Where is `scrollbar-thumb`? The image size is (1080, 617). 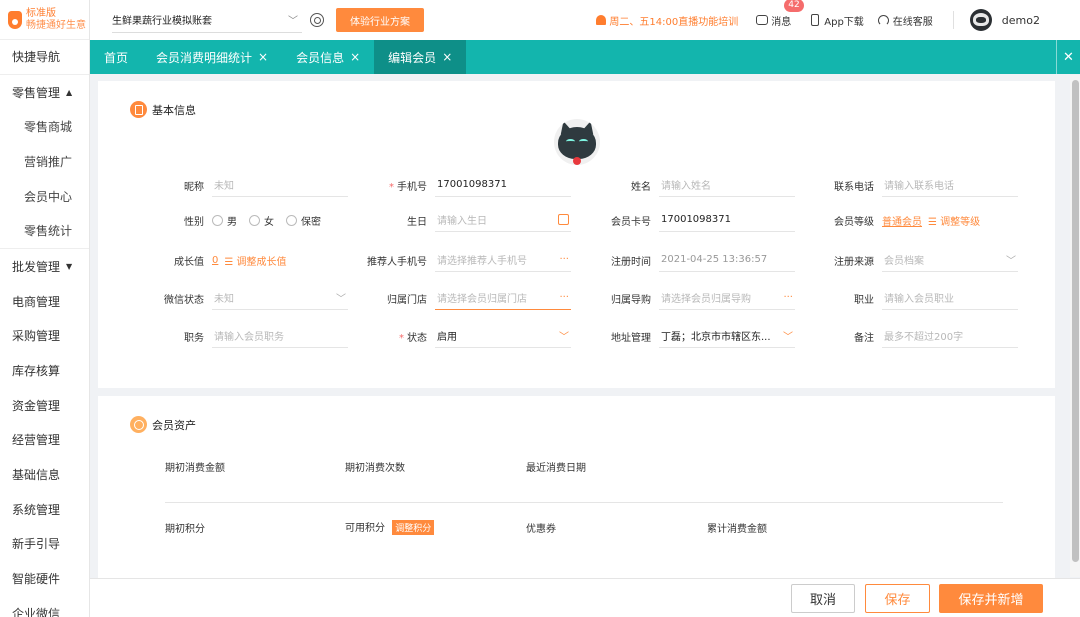 scrollbar-thumb is located at coordinates (1075, 321).